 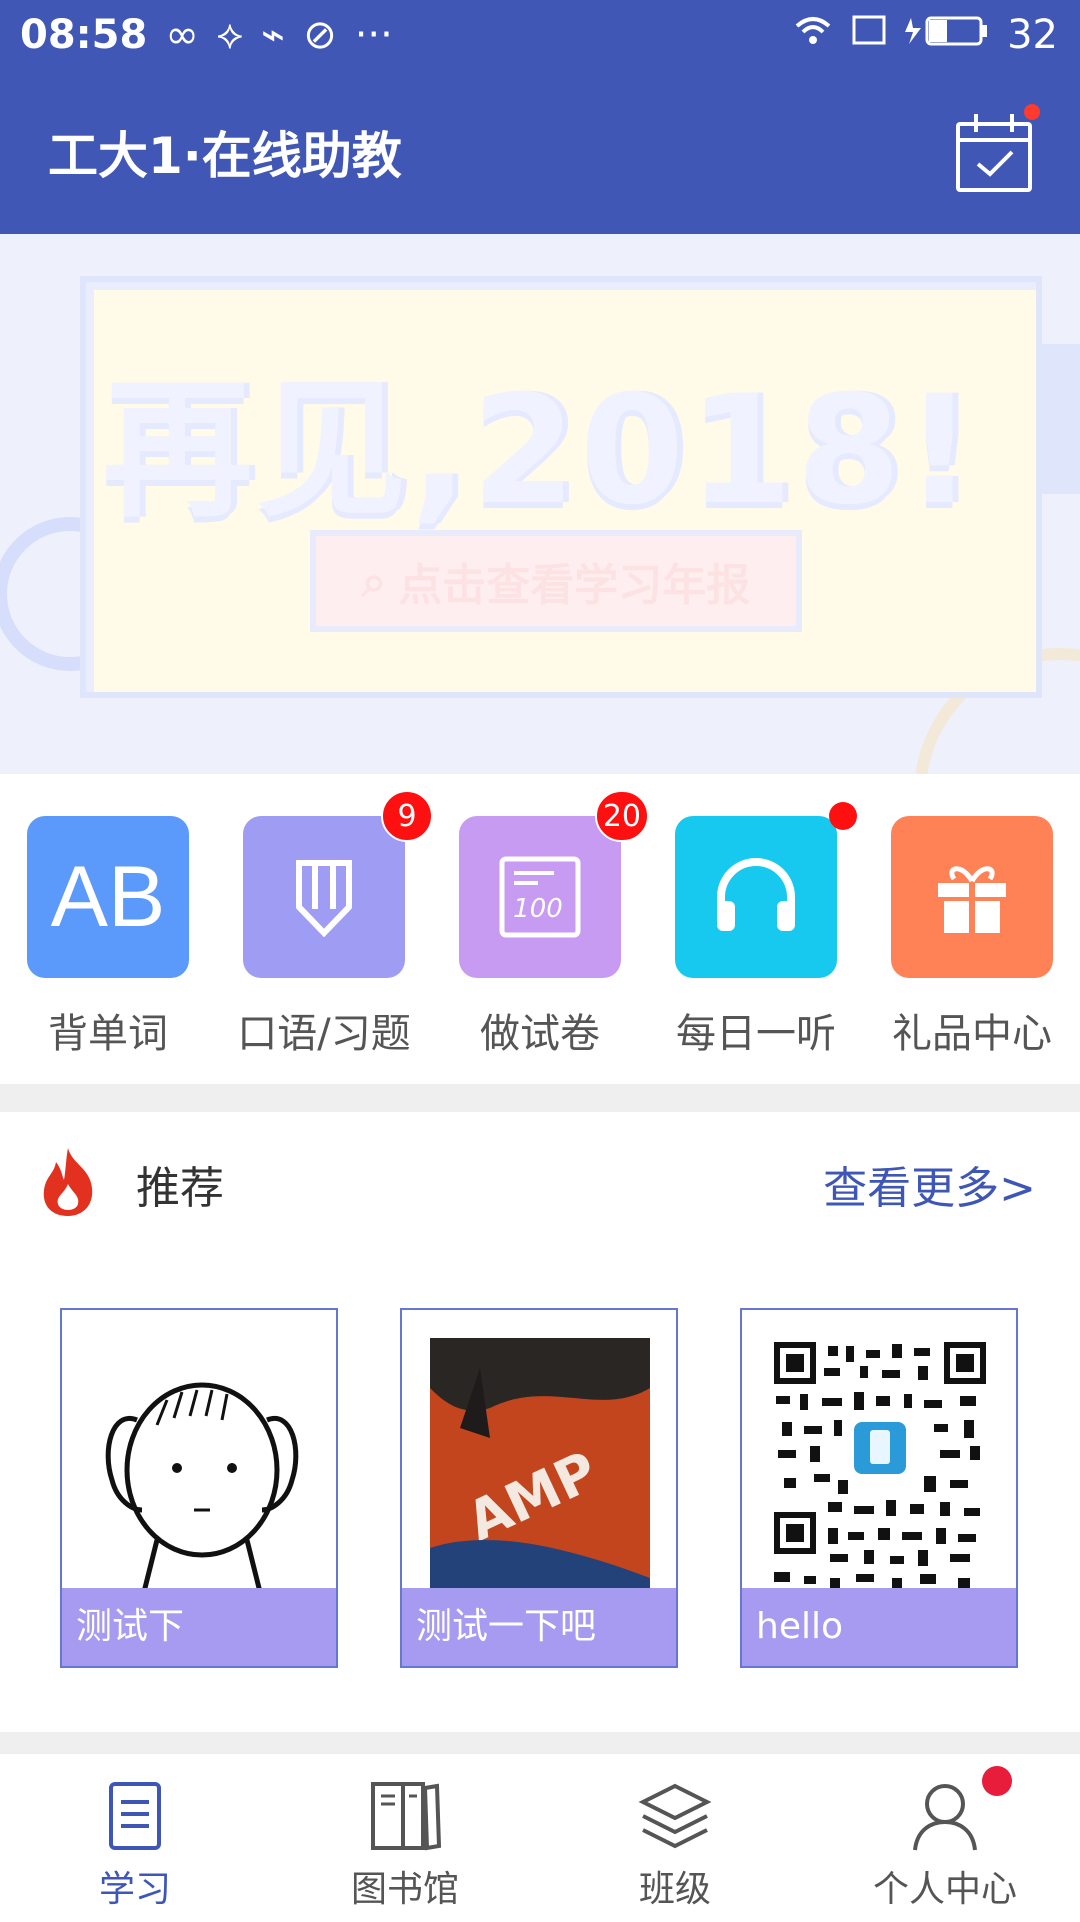 I want to click on card-caption: hello, so click(x=879, y=1627).